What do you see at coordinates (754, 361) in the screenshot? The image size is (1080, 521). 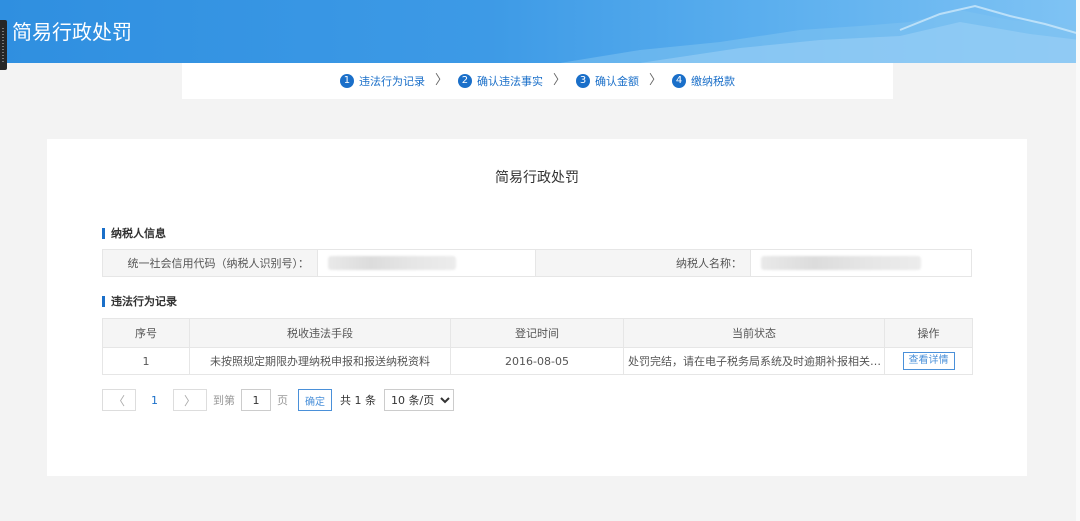 I see `cell-status: 处罚完结，请在电子税务局系统及时逾期补报相关资料` at bounding box center [754, 361].